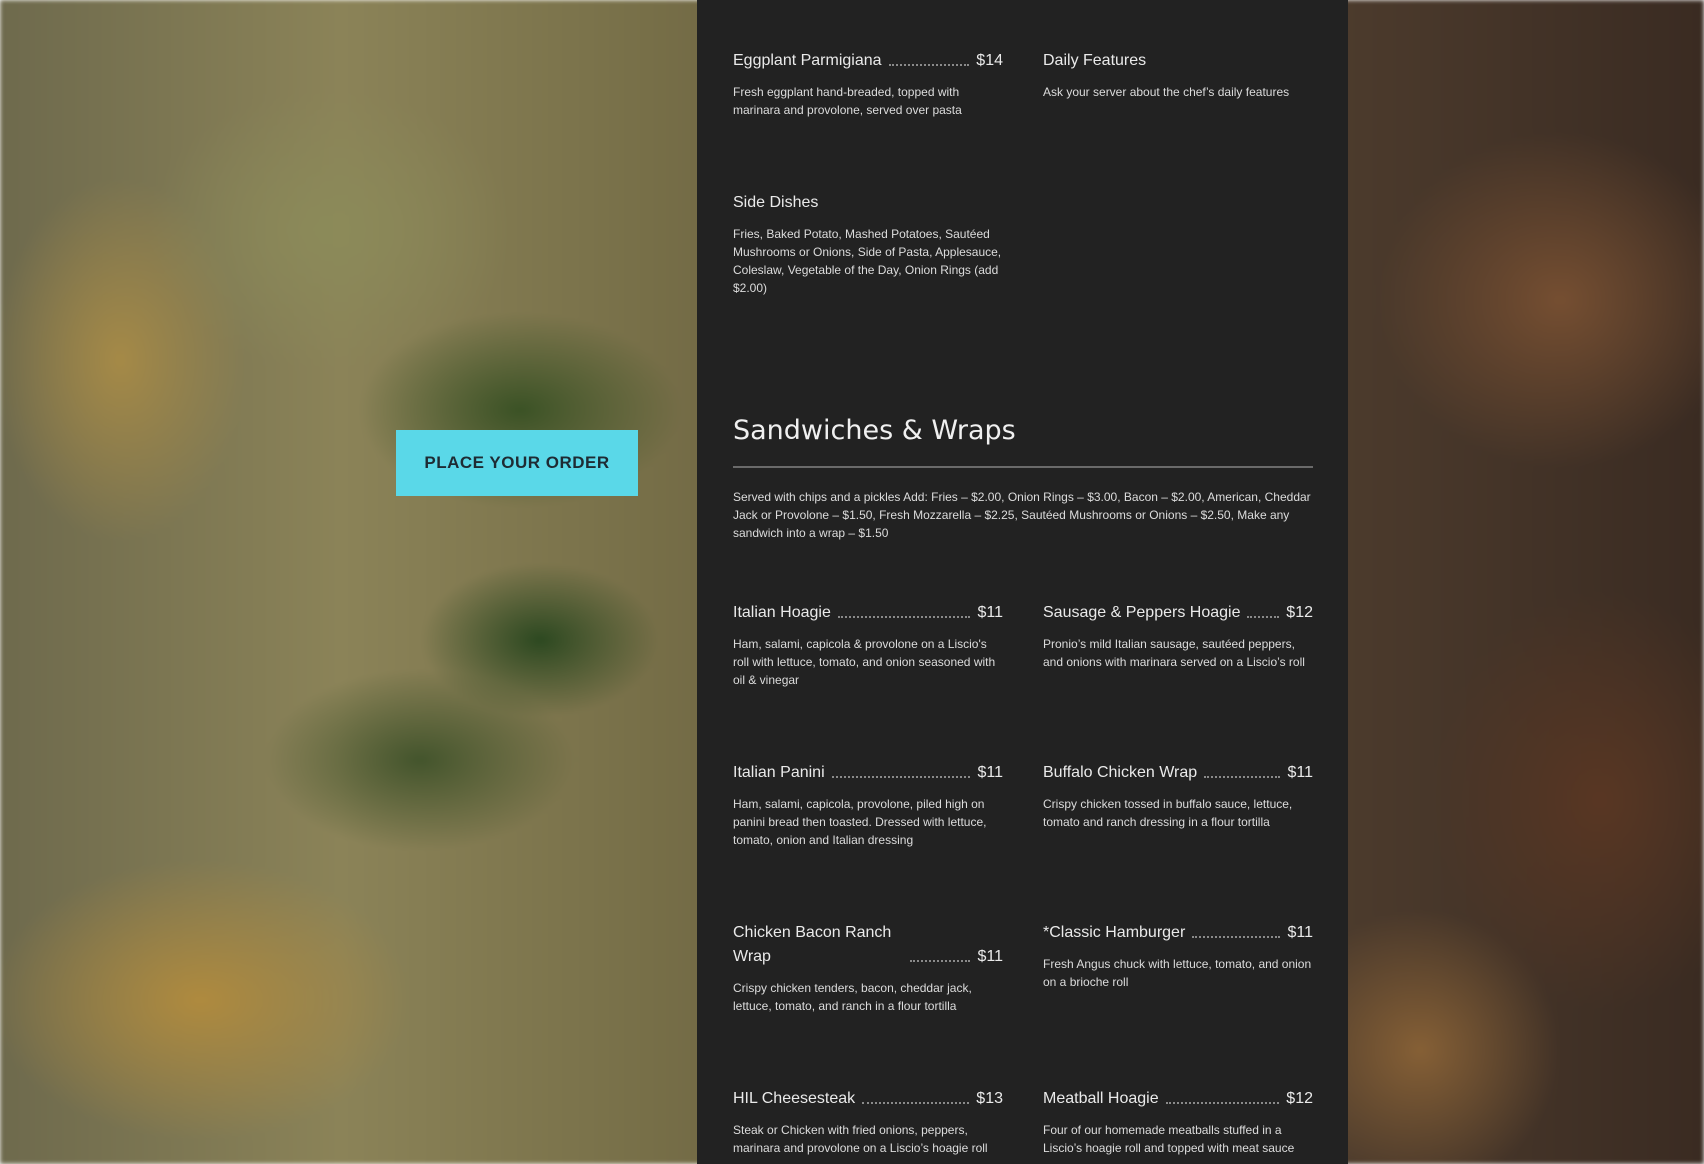  Describe the element at coordinates (874, 430) in the screenshot. I see `section-title: Sandwiches & Wraps` at that location.